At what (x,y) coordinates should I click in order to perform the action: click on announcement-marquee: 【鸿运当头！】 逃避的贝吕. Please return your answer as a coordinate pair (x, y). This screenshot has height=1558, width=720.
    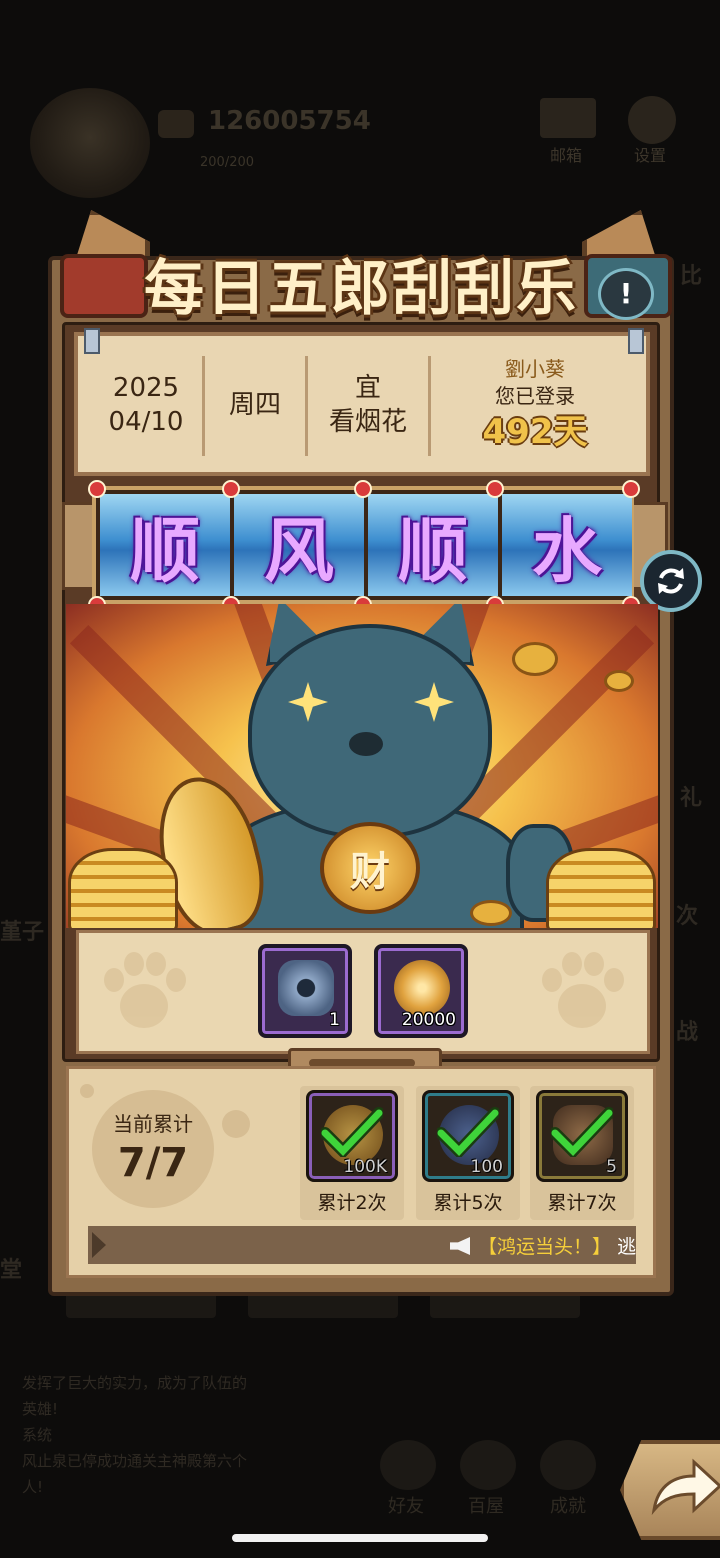
    Looking at the image, I should click on (362, 1245).